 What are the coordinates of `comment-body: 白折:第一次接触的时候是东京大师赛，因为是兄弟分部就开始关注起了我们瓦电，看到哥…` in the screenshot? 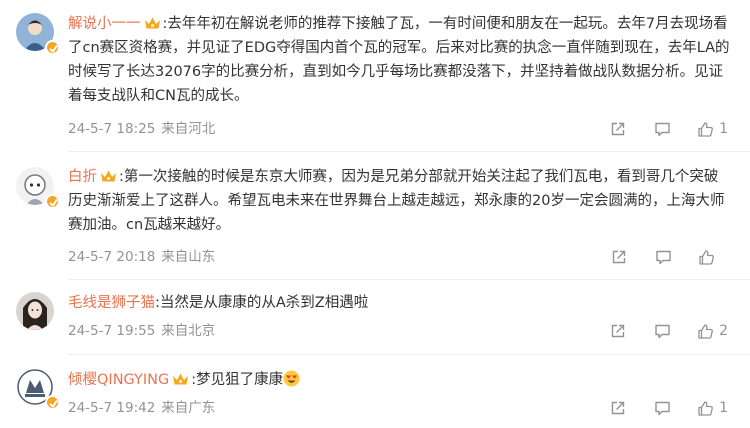 It's located at (399, 201).